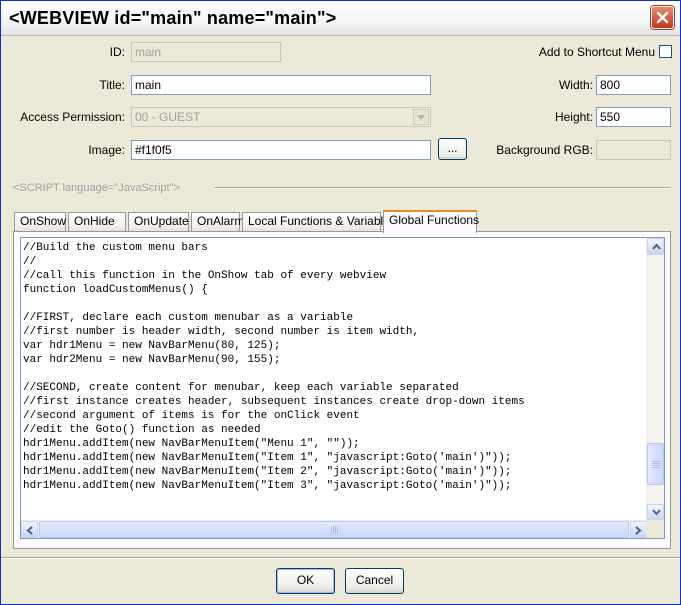 The width and height of the screenshot is (681, 605). Describe the element at coordinates (72, 117) in the screenshot. I see `access-label: Access Permission:` at that location.